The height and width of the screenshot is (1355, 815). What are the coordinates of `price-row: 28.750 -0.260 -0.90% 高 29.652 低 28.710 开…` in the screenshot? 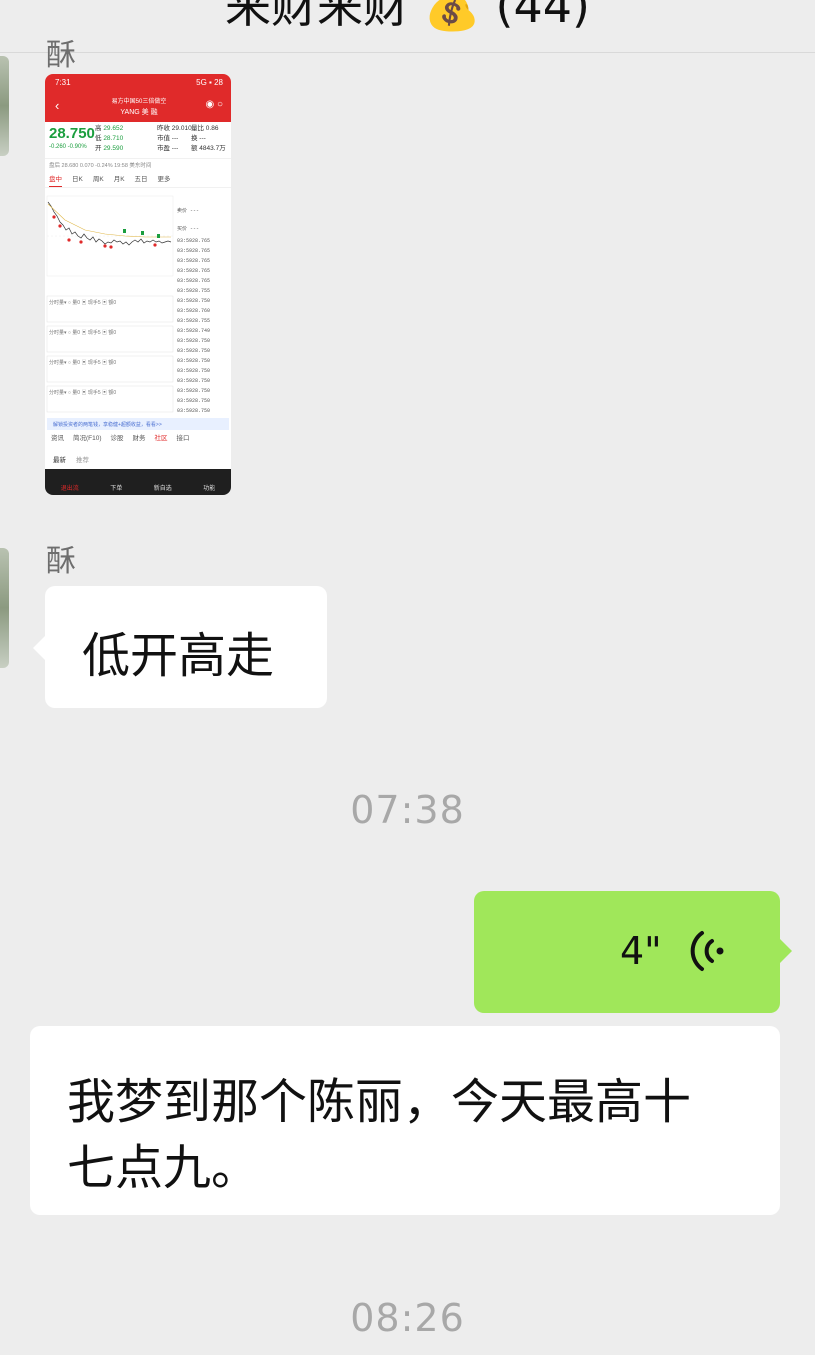 It's located at (138, 140).